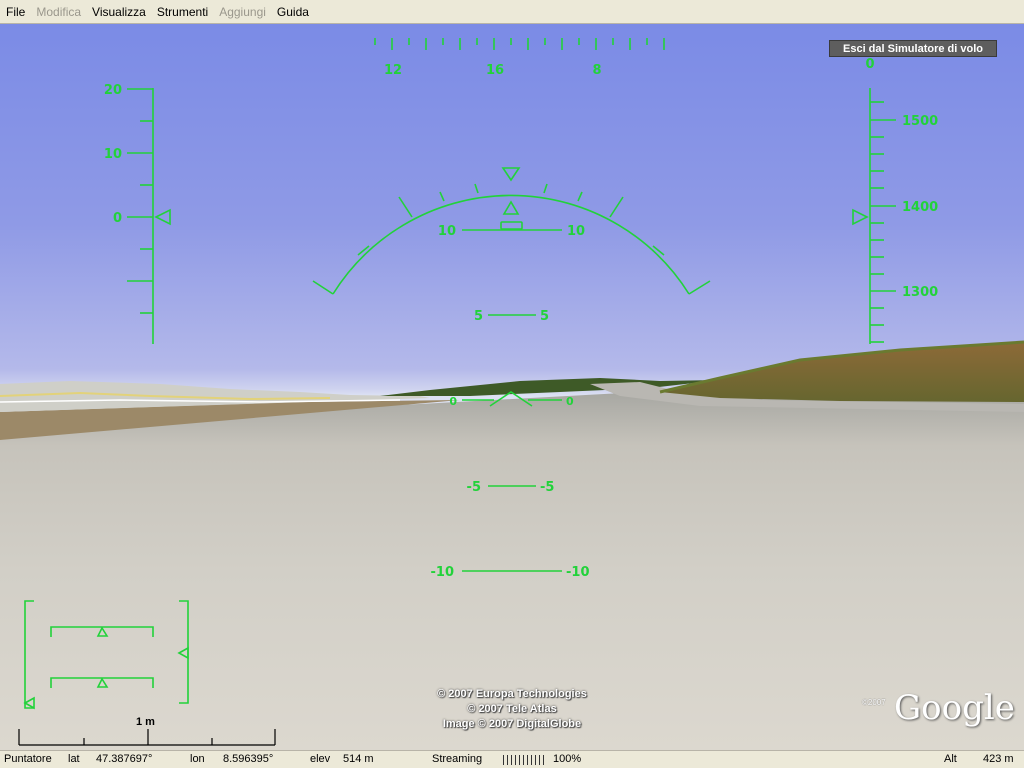 This screenshot has width=1024, height=768. I want to click on menu-strumenti: Strumenti, so click(182, 12).